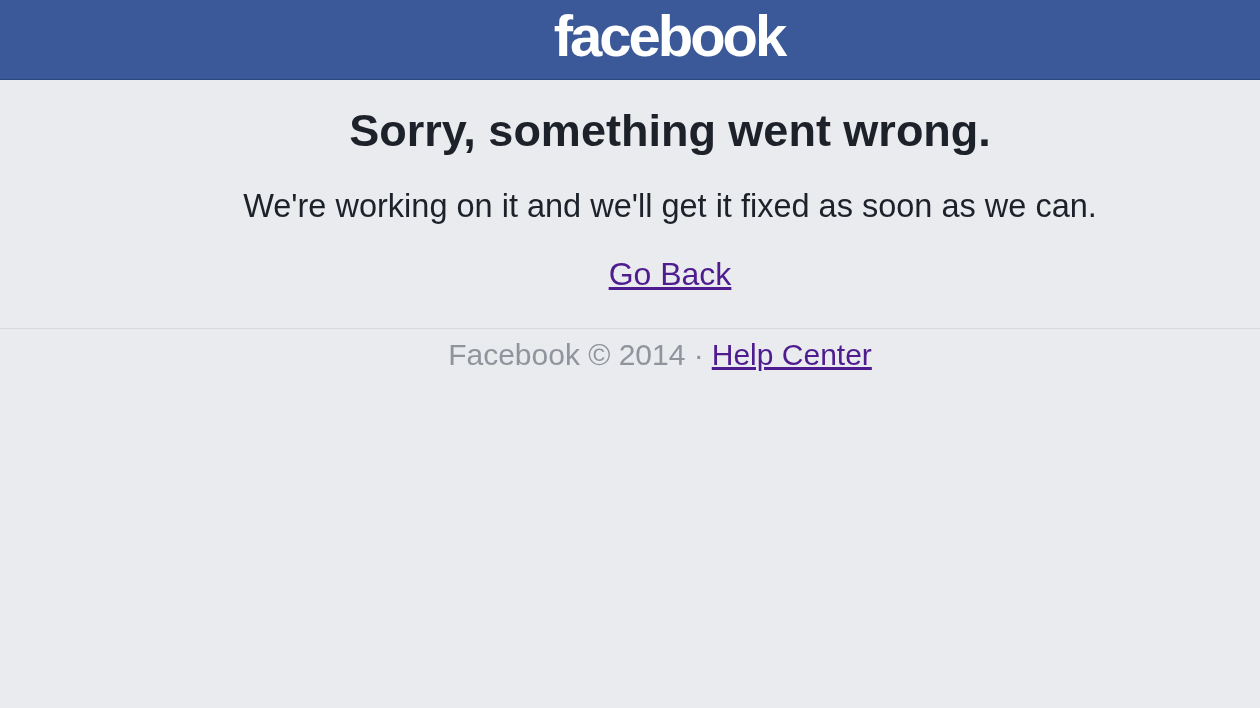  Describe the element at coordinates (670, 131) in the screenshot. I see `error-title: Sorry, something went wrong.` at that location.